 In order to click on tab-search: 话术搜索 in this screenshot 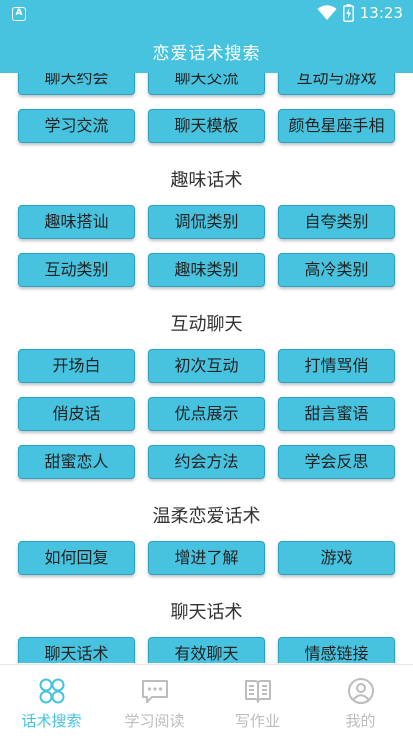, I will do `click(51, 700)`.